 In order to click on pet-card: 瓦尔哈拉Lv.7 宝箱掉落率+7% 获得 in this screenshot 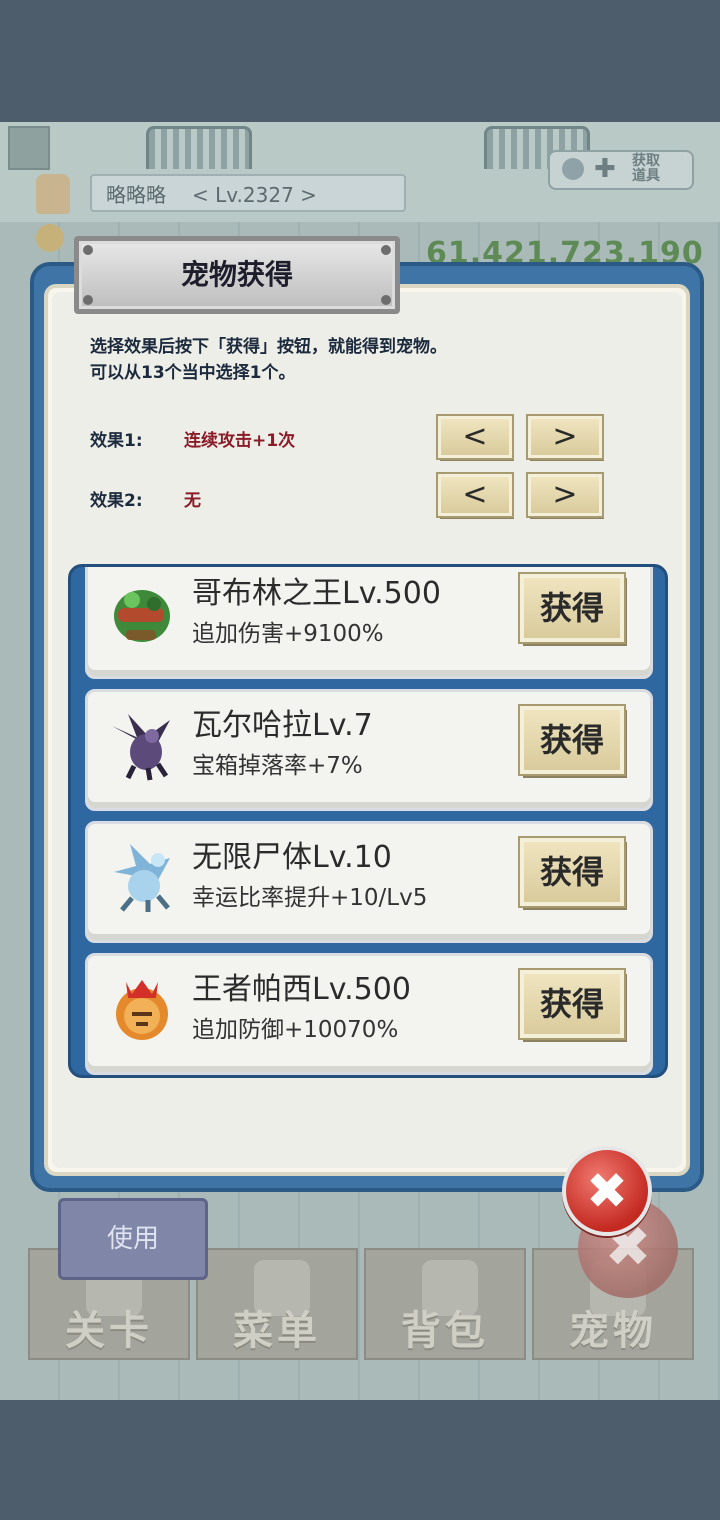, I will do `click(369, 750)`.